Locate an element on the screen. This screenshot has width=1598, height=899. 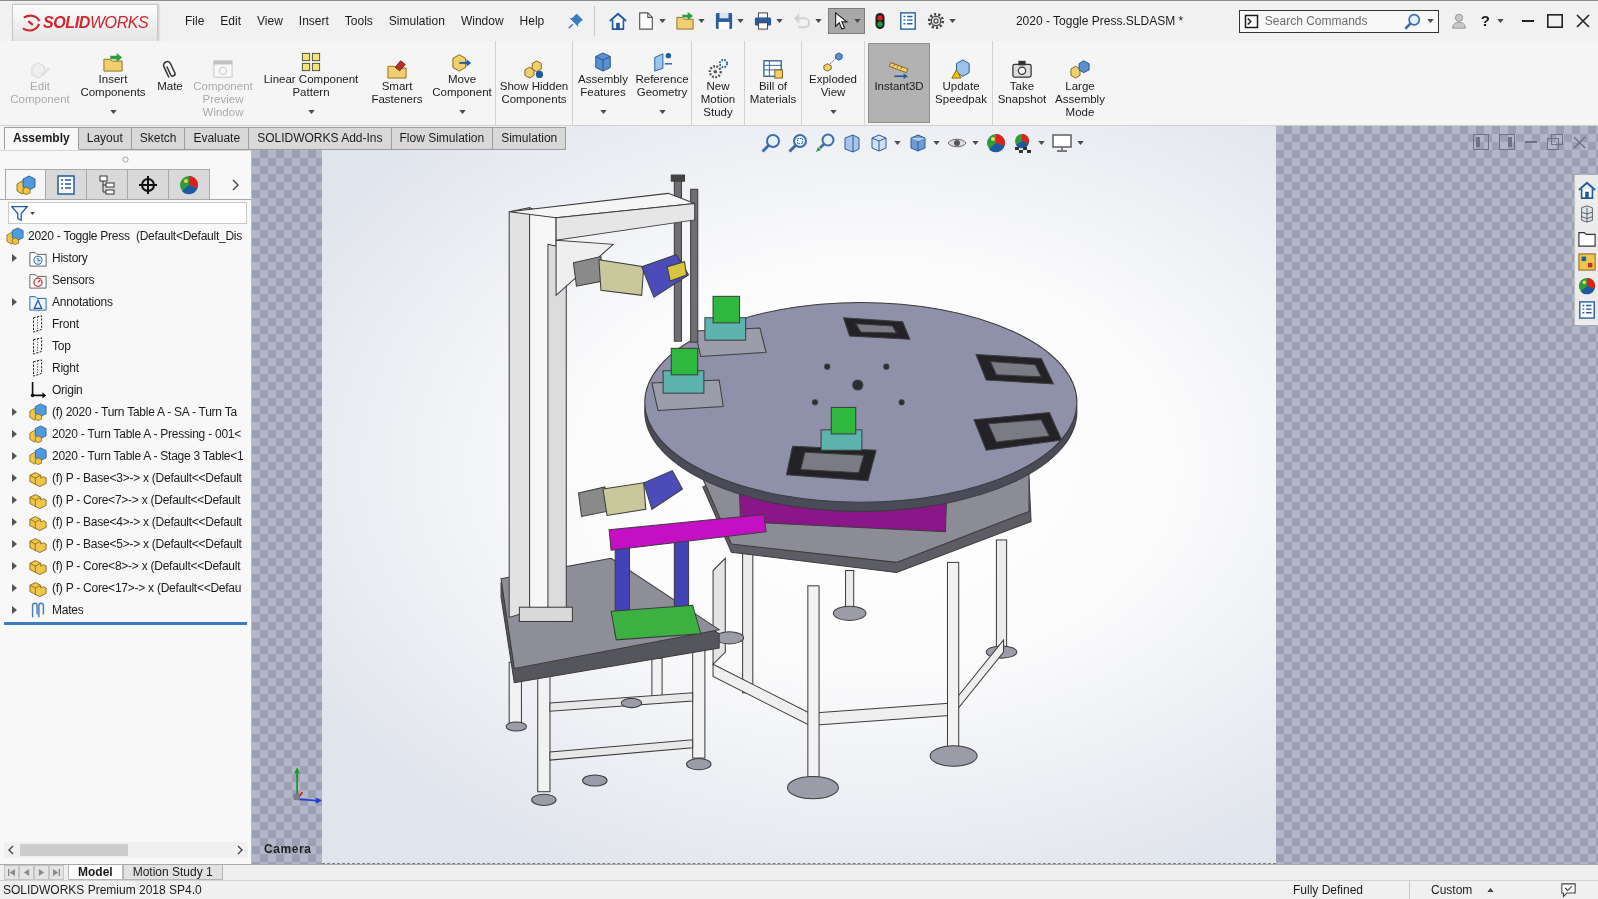
scrollbar-thumb is located at coordinates (74, 850).